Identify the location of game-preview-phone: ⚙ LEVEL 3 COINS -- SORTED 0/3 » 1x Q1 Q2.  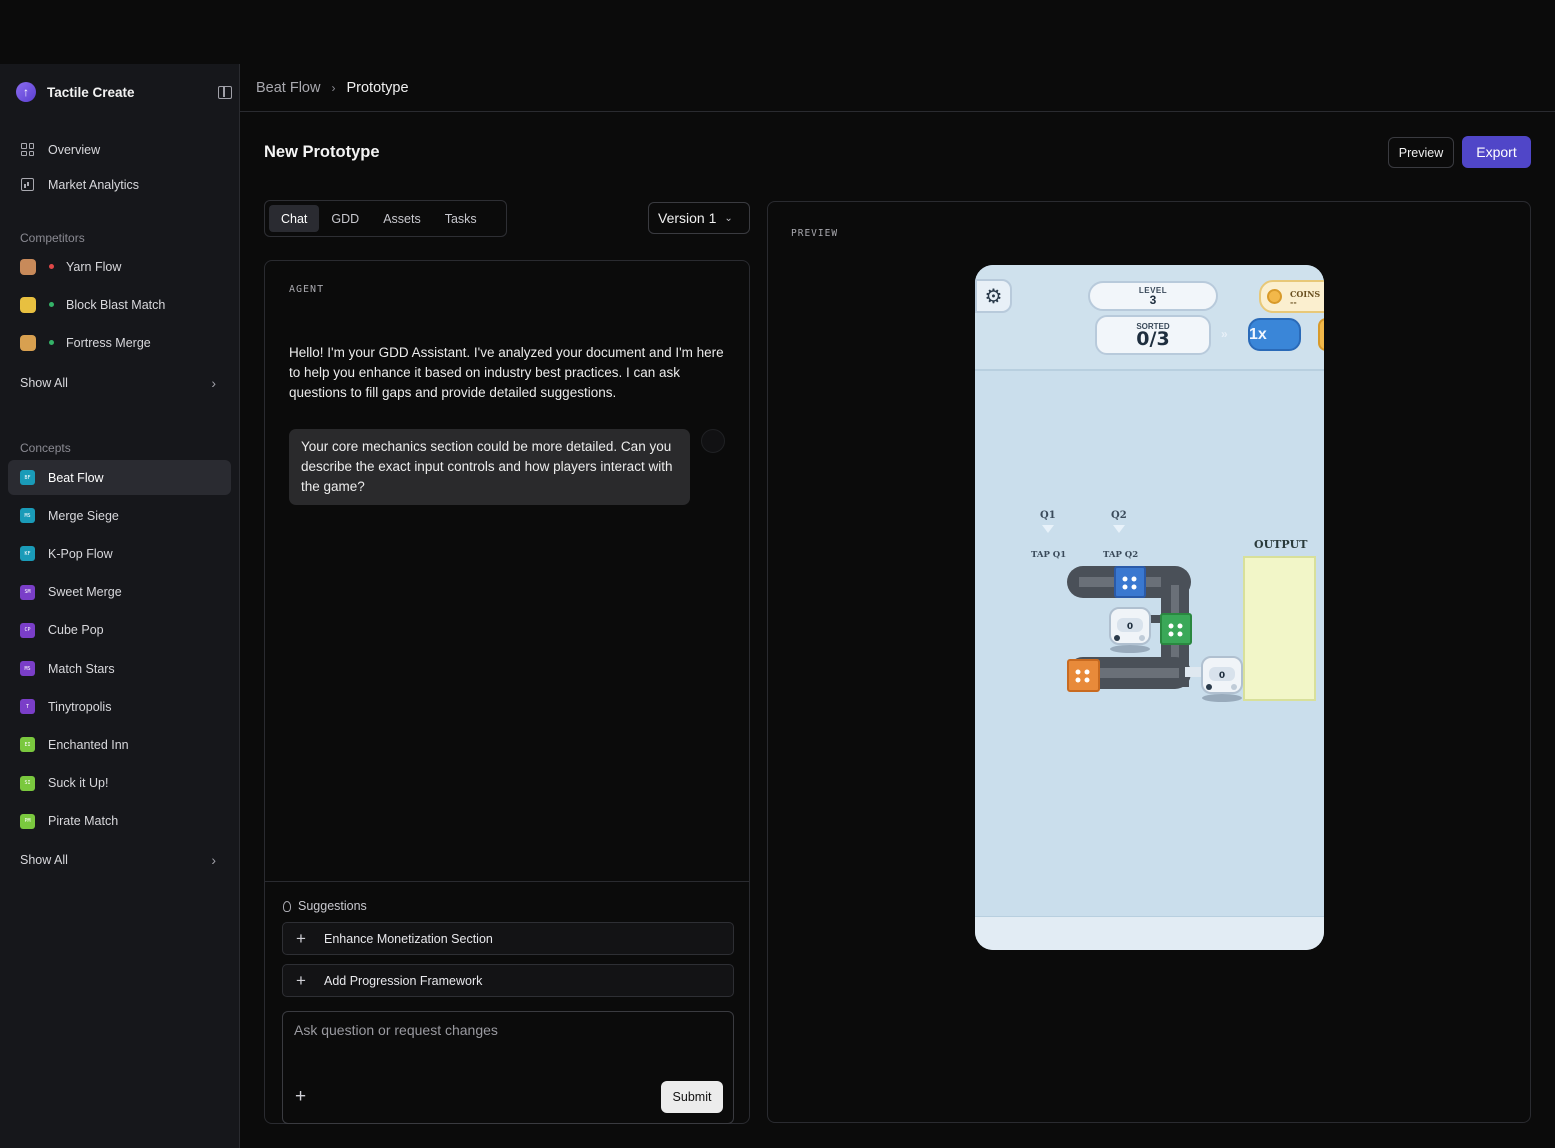
(1149, 607).